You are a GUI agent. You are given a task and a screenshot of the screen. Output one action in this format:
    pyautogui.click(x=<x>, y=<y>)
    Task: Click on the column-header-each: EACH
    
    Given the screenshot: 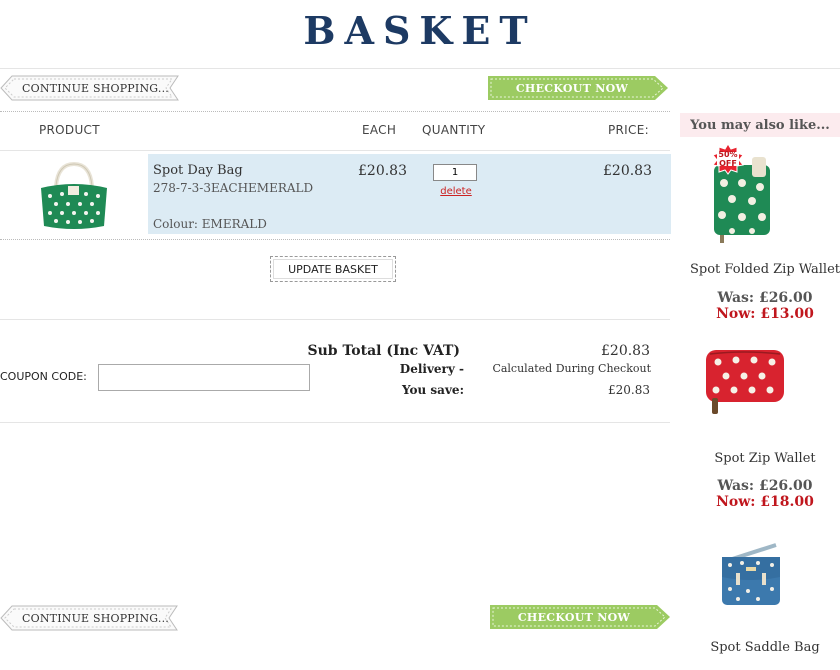 What is the action you would take?
    pyautogui.click(x=379, y=130)
    